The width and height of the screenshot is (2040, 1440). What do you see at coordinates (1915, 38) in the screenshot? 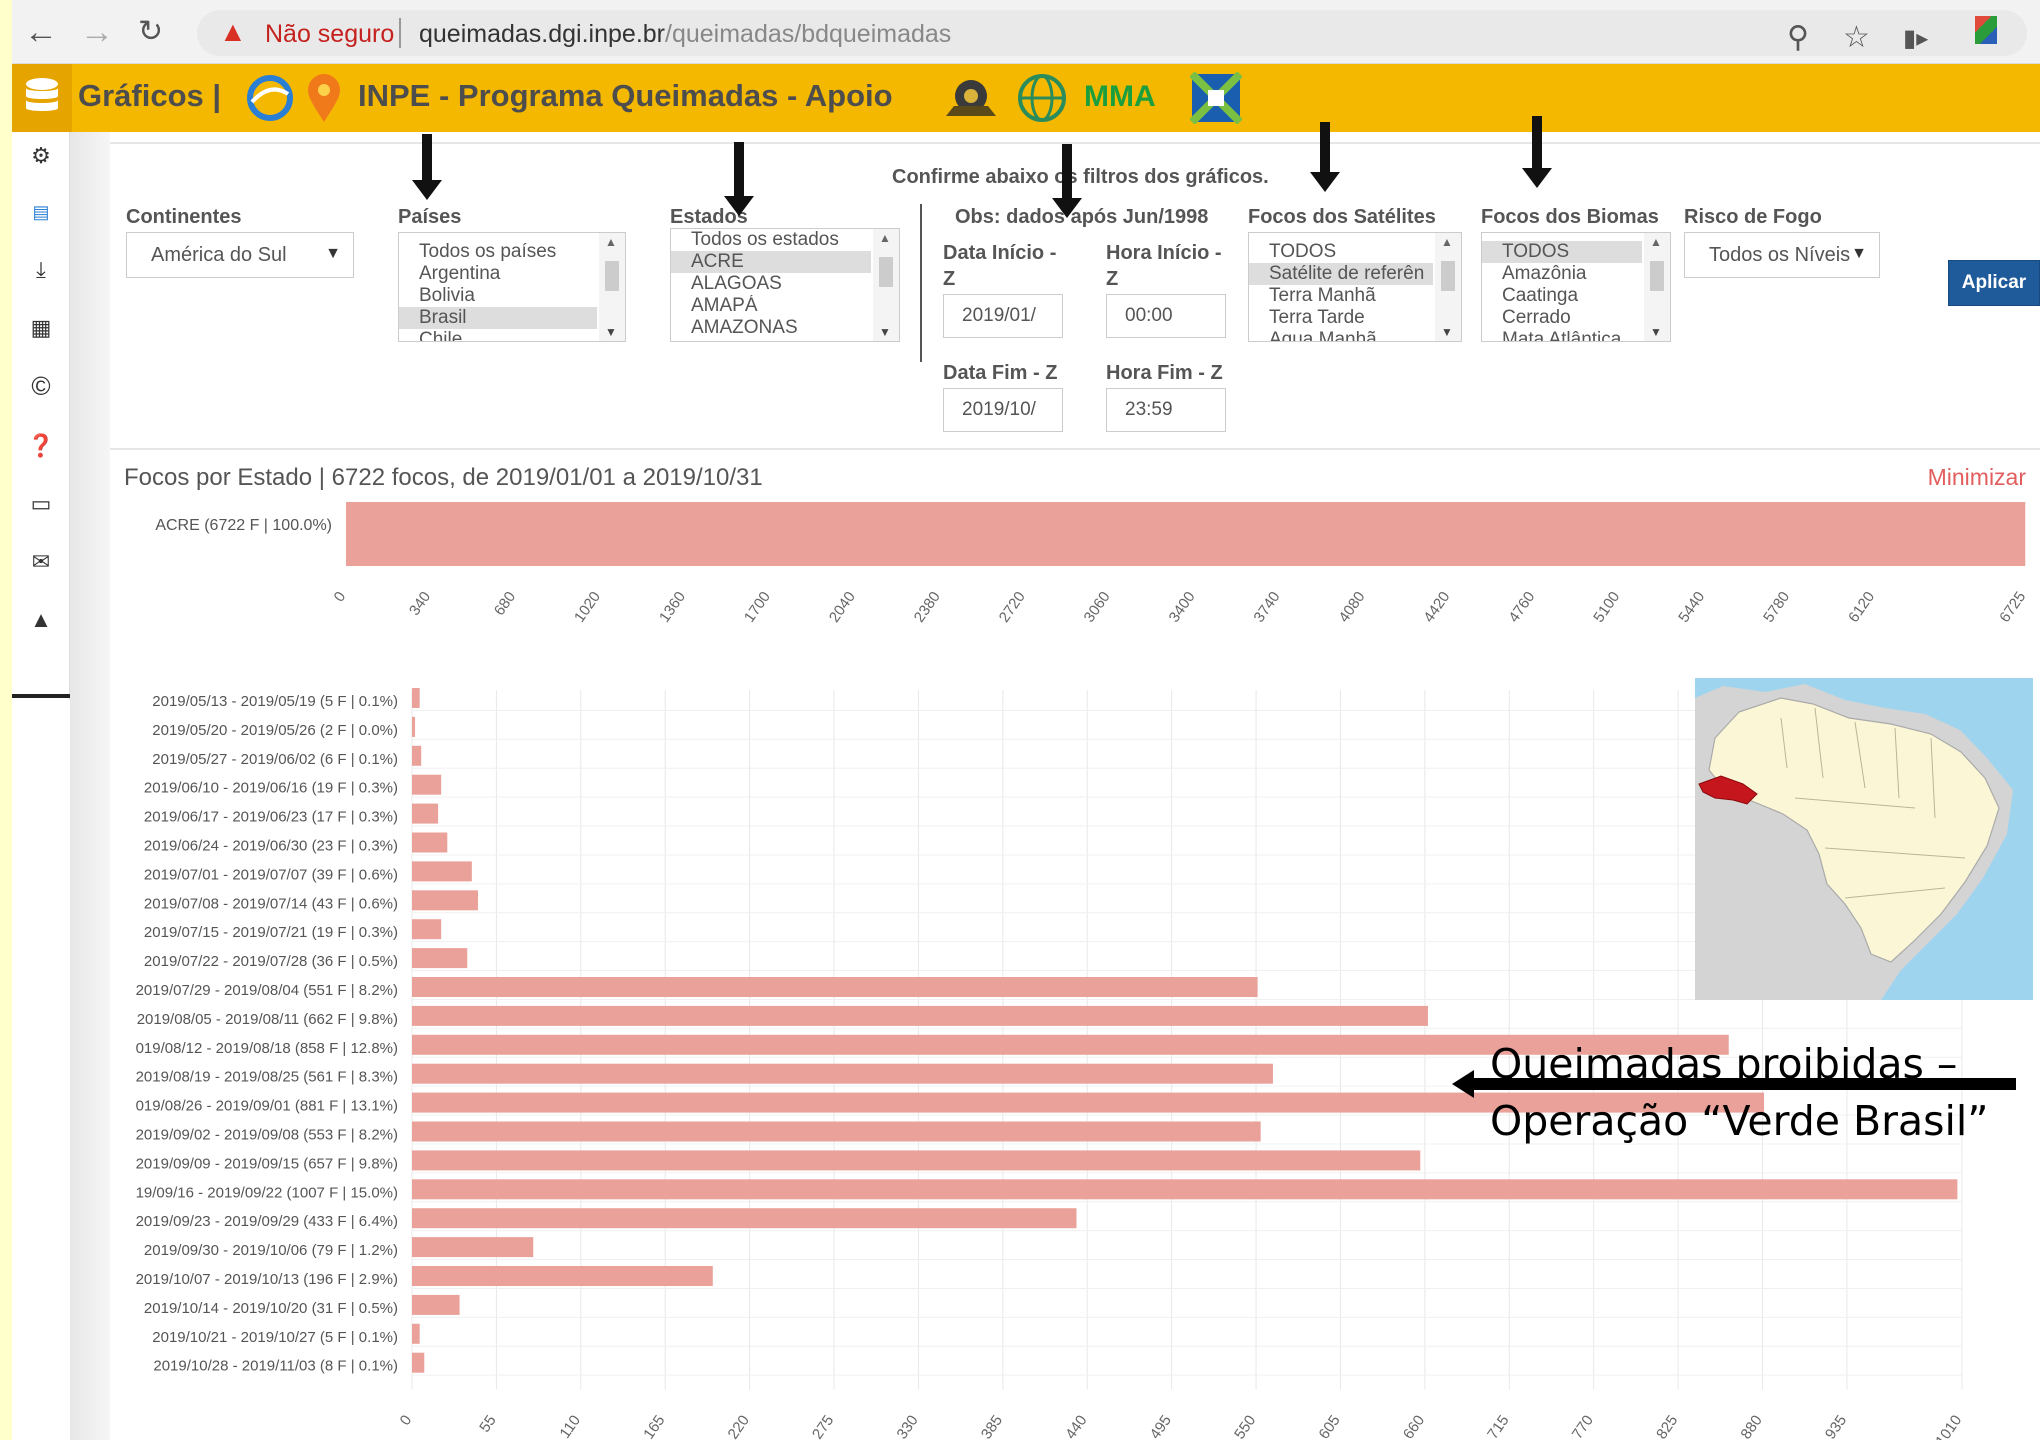
I see `camera-icon: ▮▸` at bounding box center [1915, 38].